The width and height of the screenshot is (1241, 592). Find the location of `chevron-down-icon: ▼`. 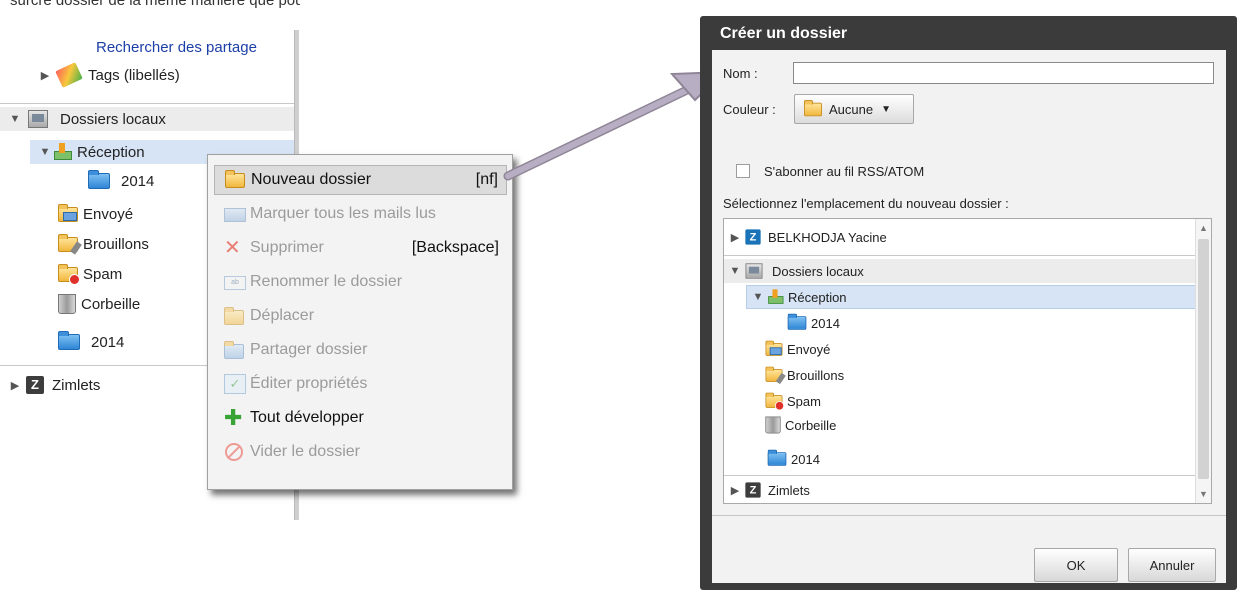

chevron-down-icon: ▼ is located at coordinates (886, 109).